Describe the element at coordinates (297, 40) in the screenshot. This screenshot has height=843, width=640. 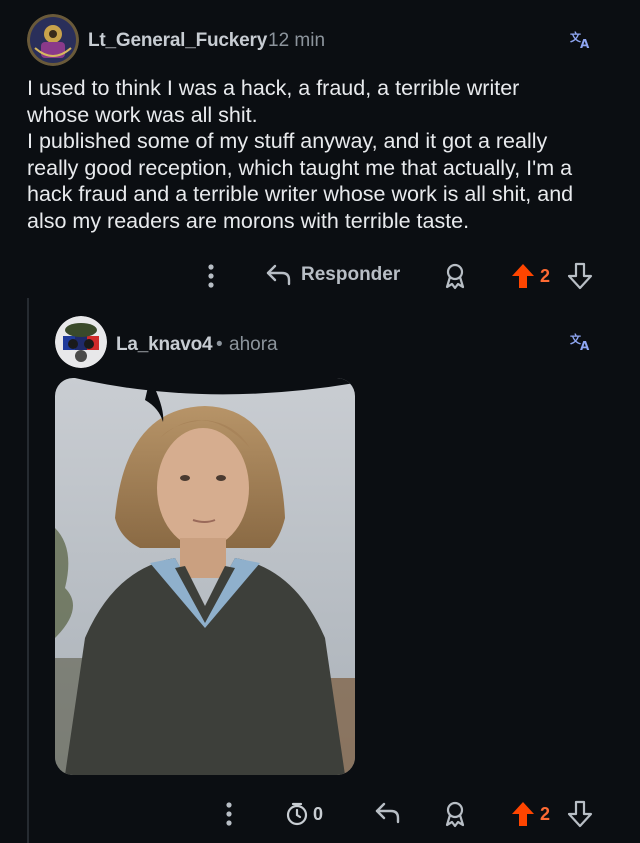
I see `timestamp: 12 min` at that location.